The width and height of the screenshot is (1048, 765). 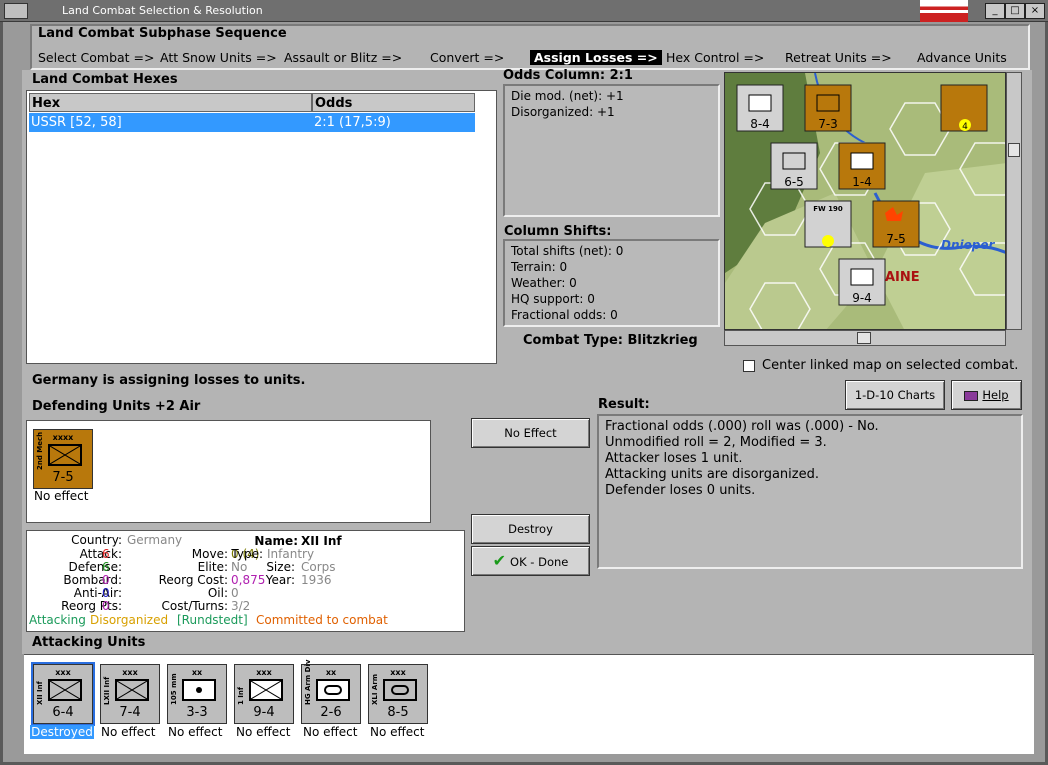 I want to click on bombard-key: Bombard:, so click(x=92, y=580).